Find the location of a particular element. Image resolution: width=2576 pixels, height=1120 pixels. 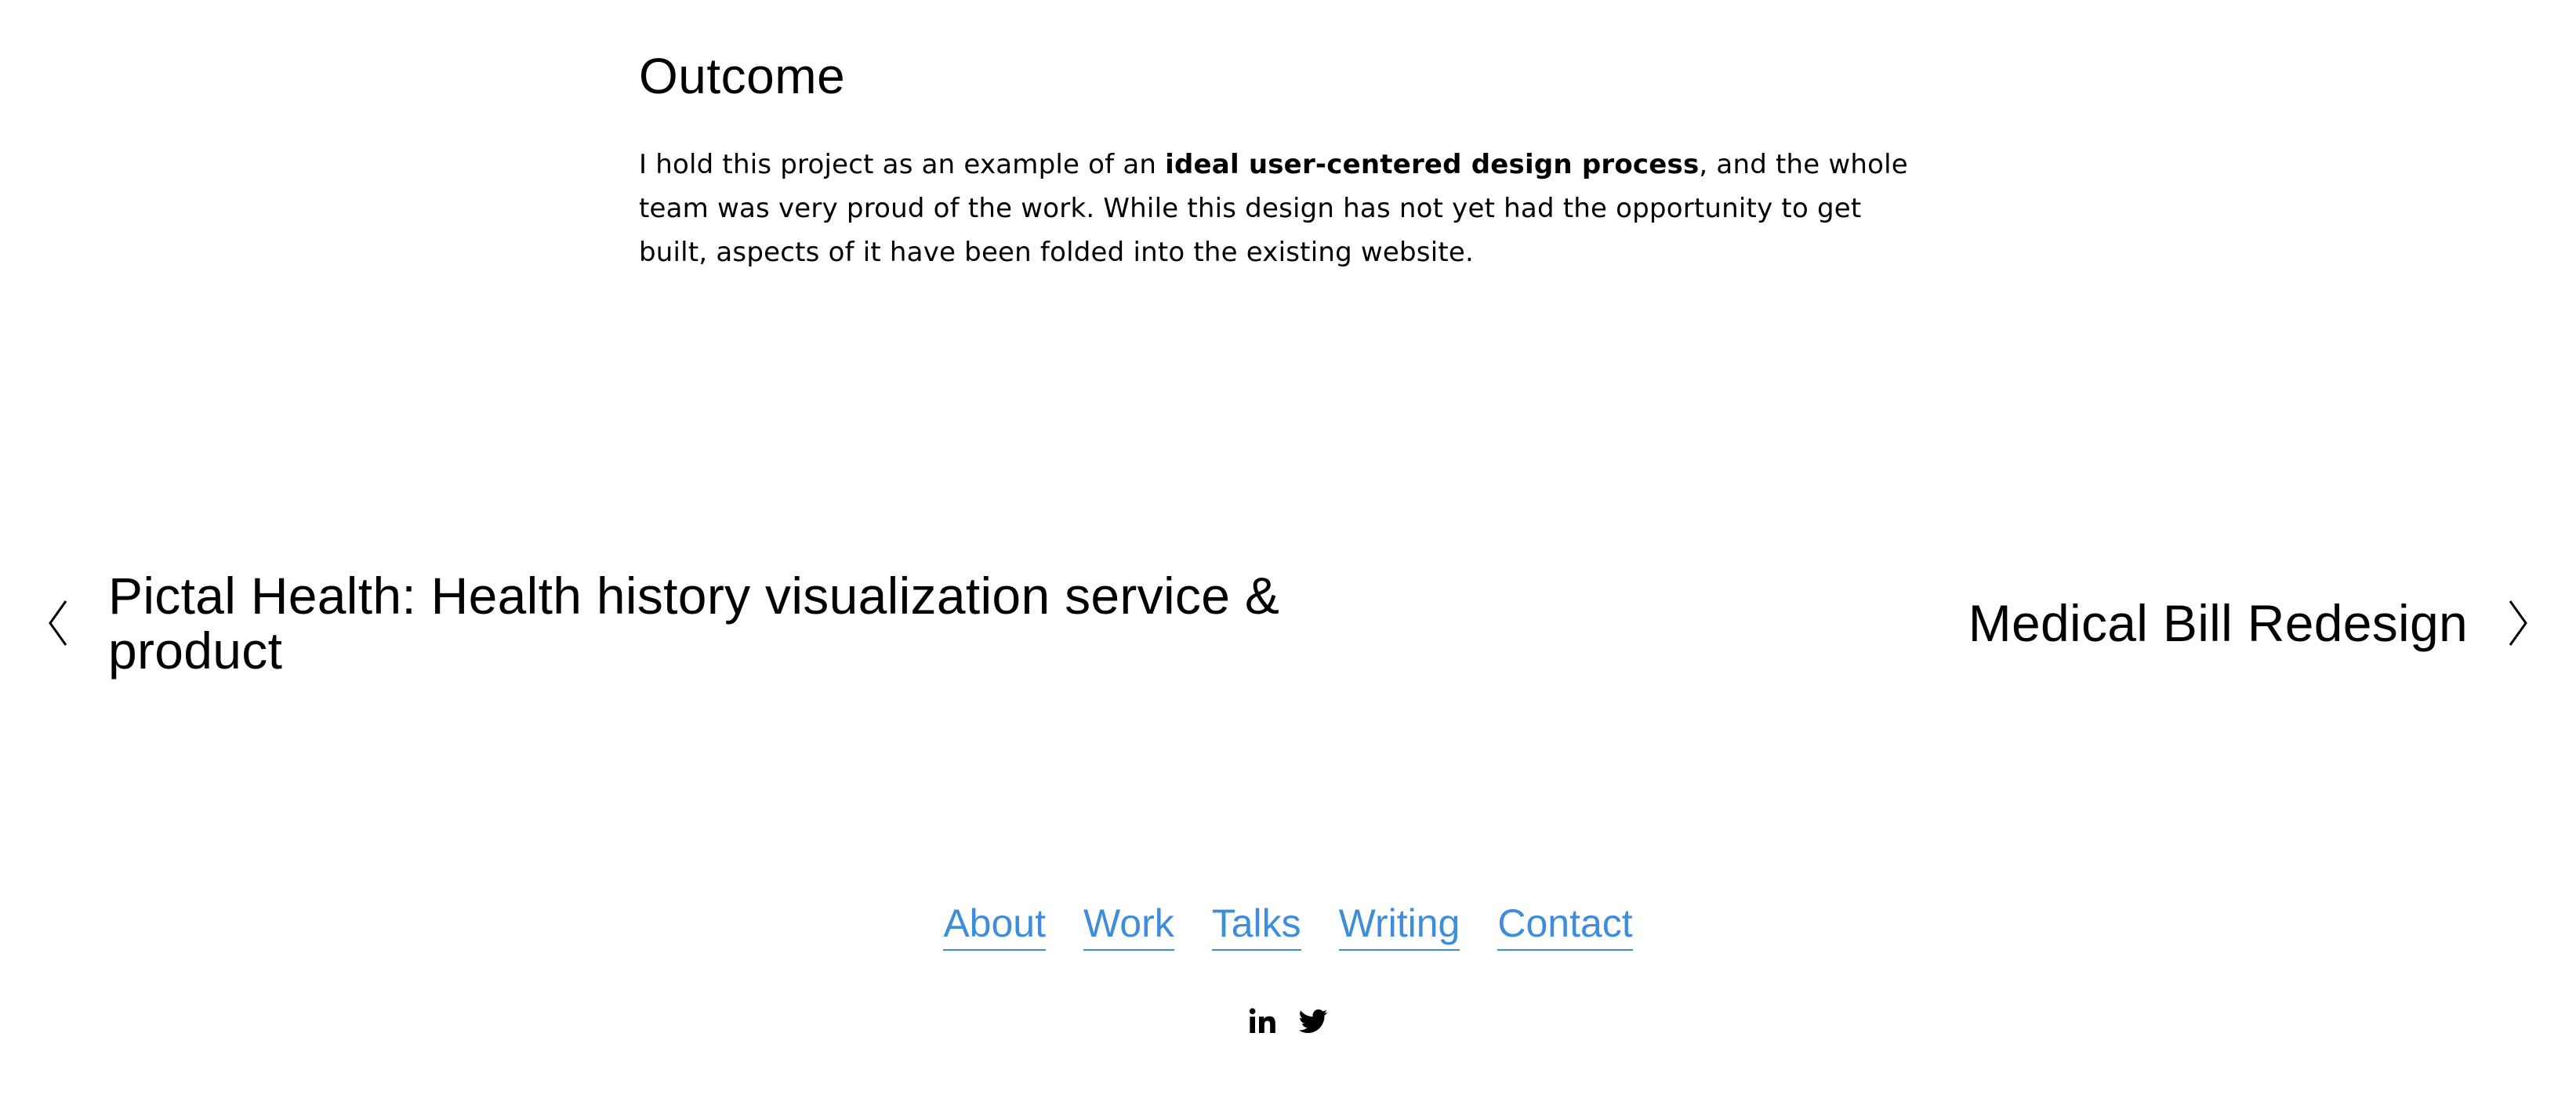

linkedin-icon is located at coordinates (1262, 1020).